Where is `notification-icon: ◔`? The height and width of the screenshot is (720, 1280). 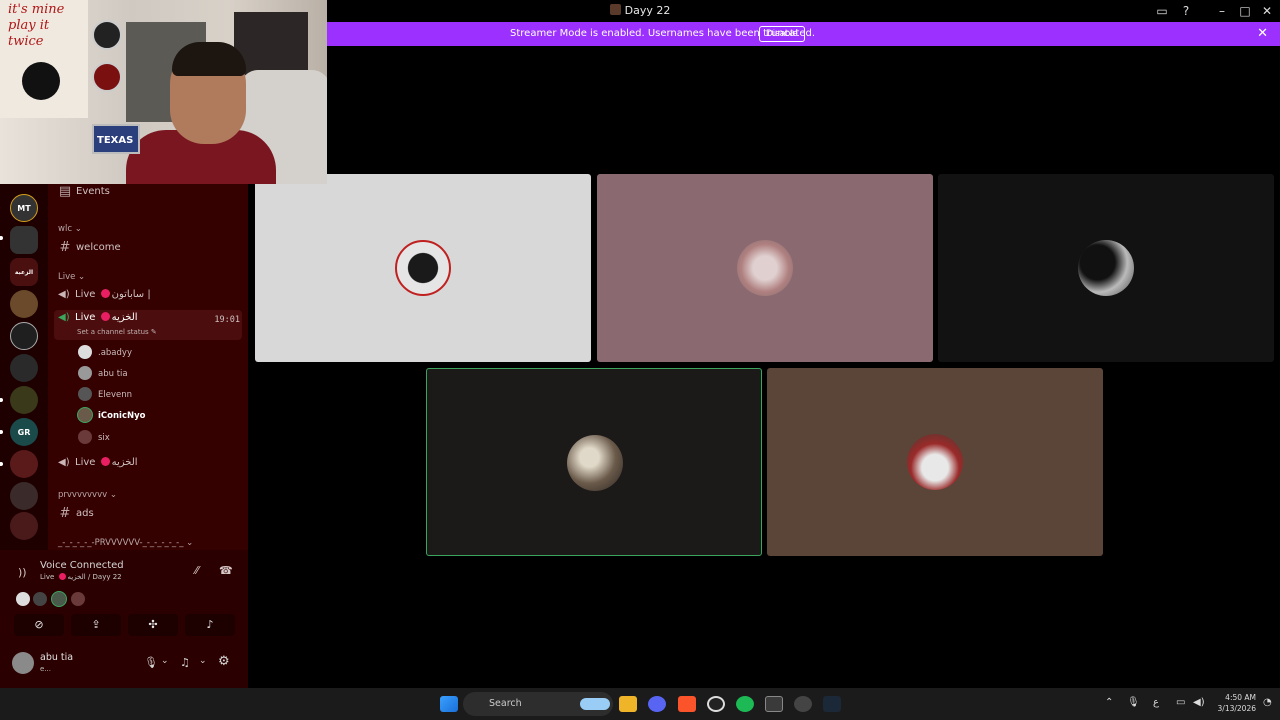
notification-icon: ◔ is located at coordinates (1267, 702).